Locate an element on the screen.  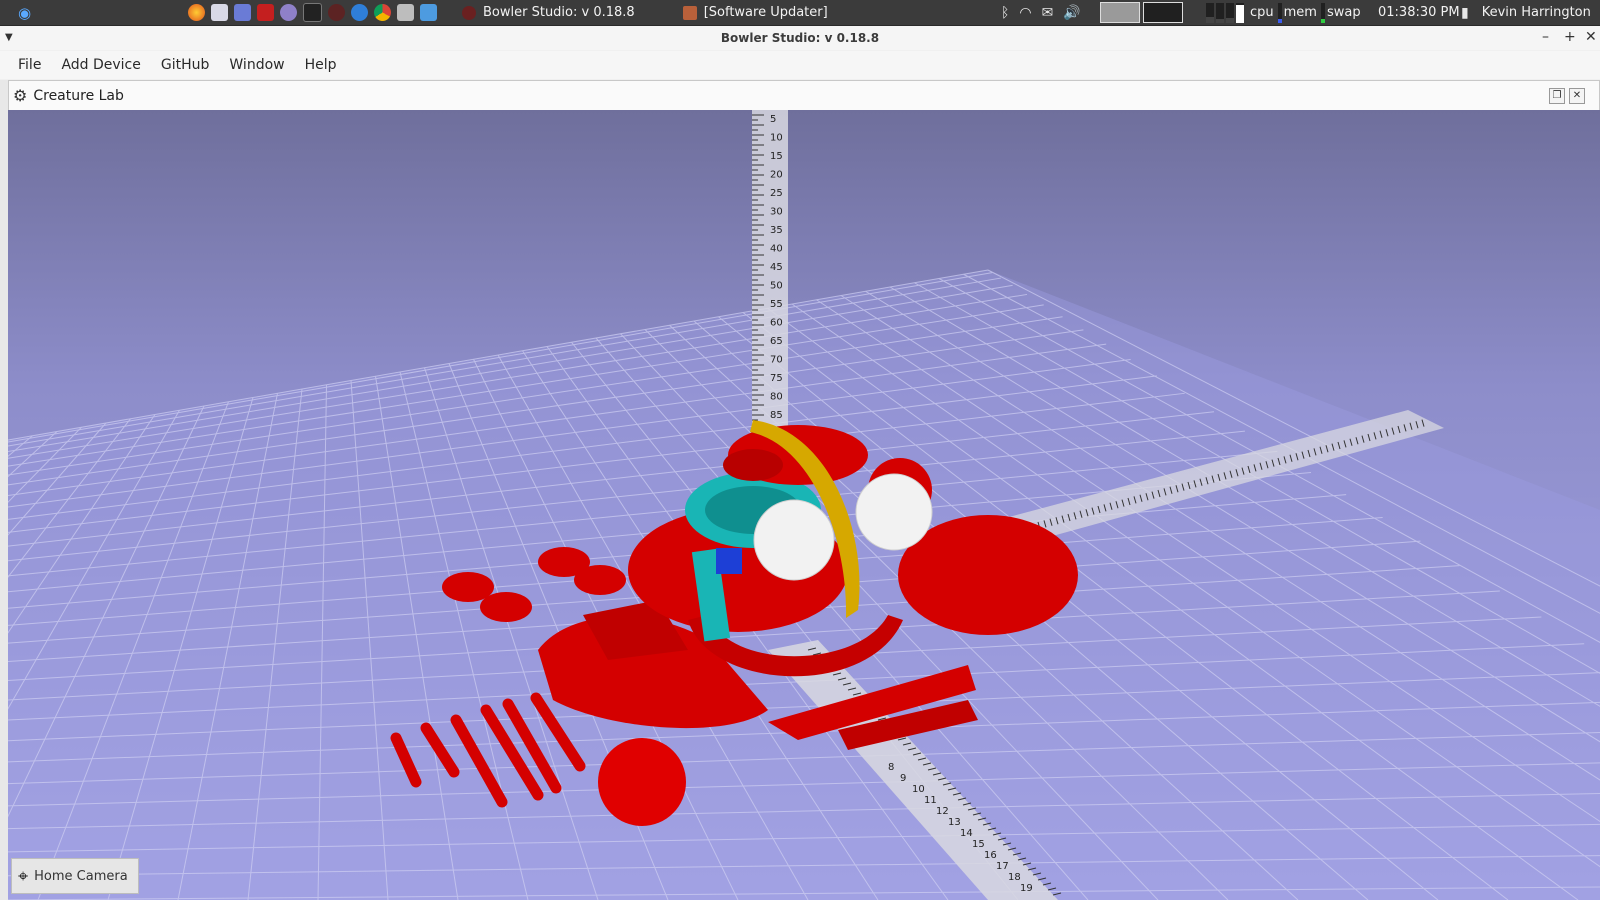
creature-lab-icon: ⚙ is located at coordinates (20, 95).